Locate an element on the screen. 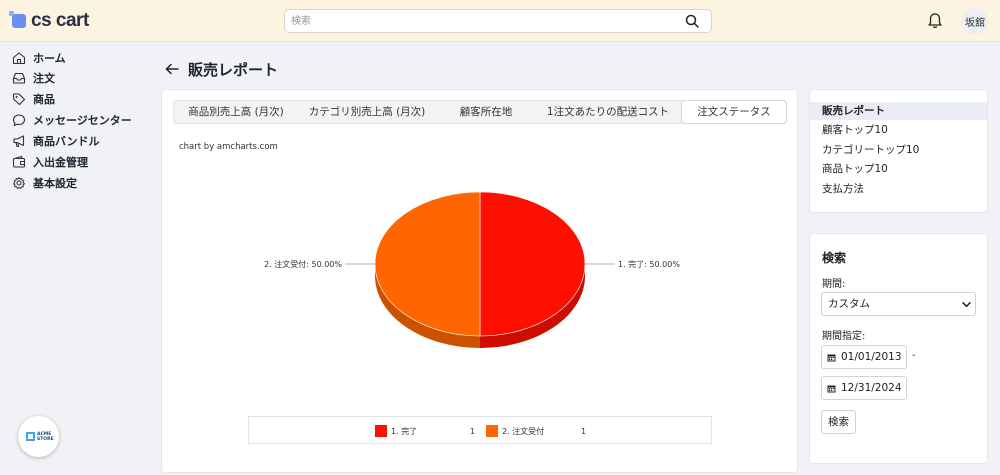 Image resolution: width=1000 pixels, height=475 pixels. store-logo-text: ACME STORE is located at coordinates (45, 436).